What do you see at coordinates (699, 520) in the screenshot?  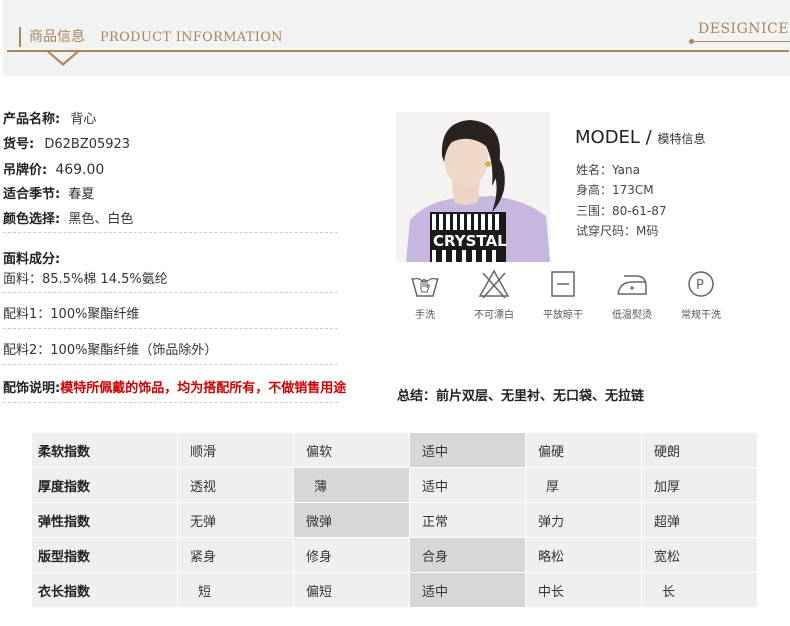 I see `table-cell: 超弹` at bounding box center [699, 520].